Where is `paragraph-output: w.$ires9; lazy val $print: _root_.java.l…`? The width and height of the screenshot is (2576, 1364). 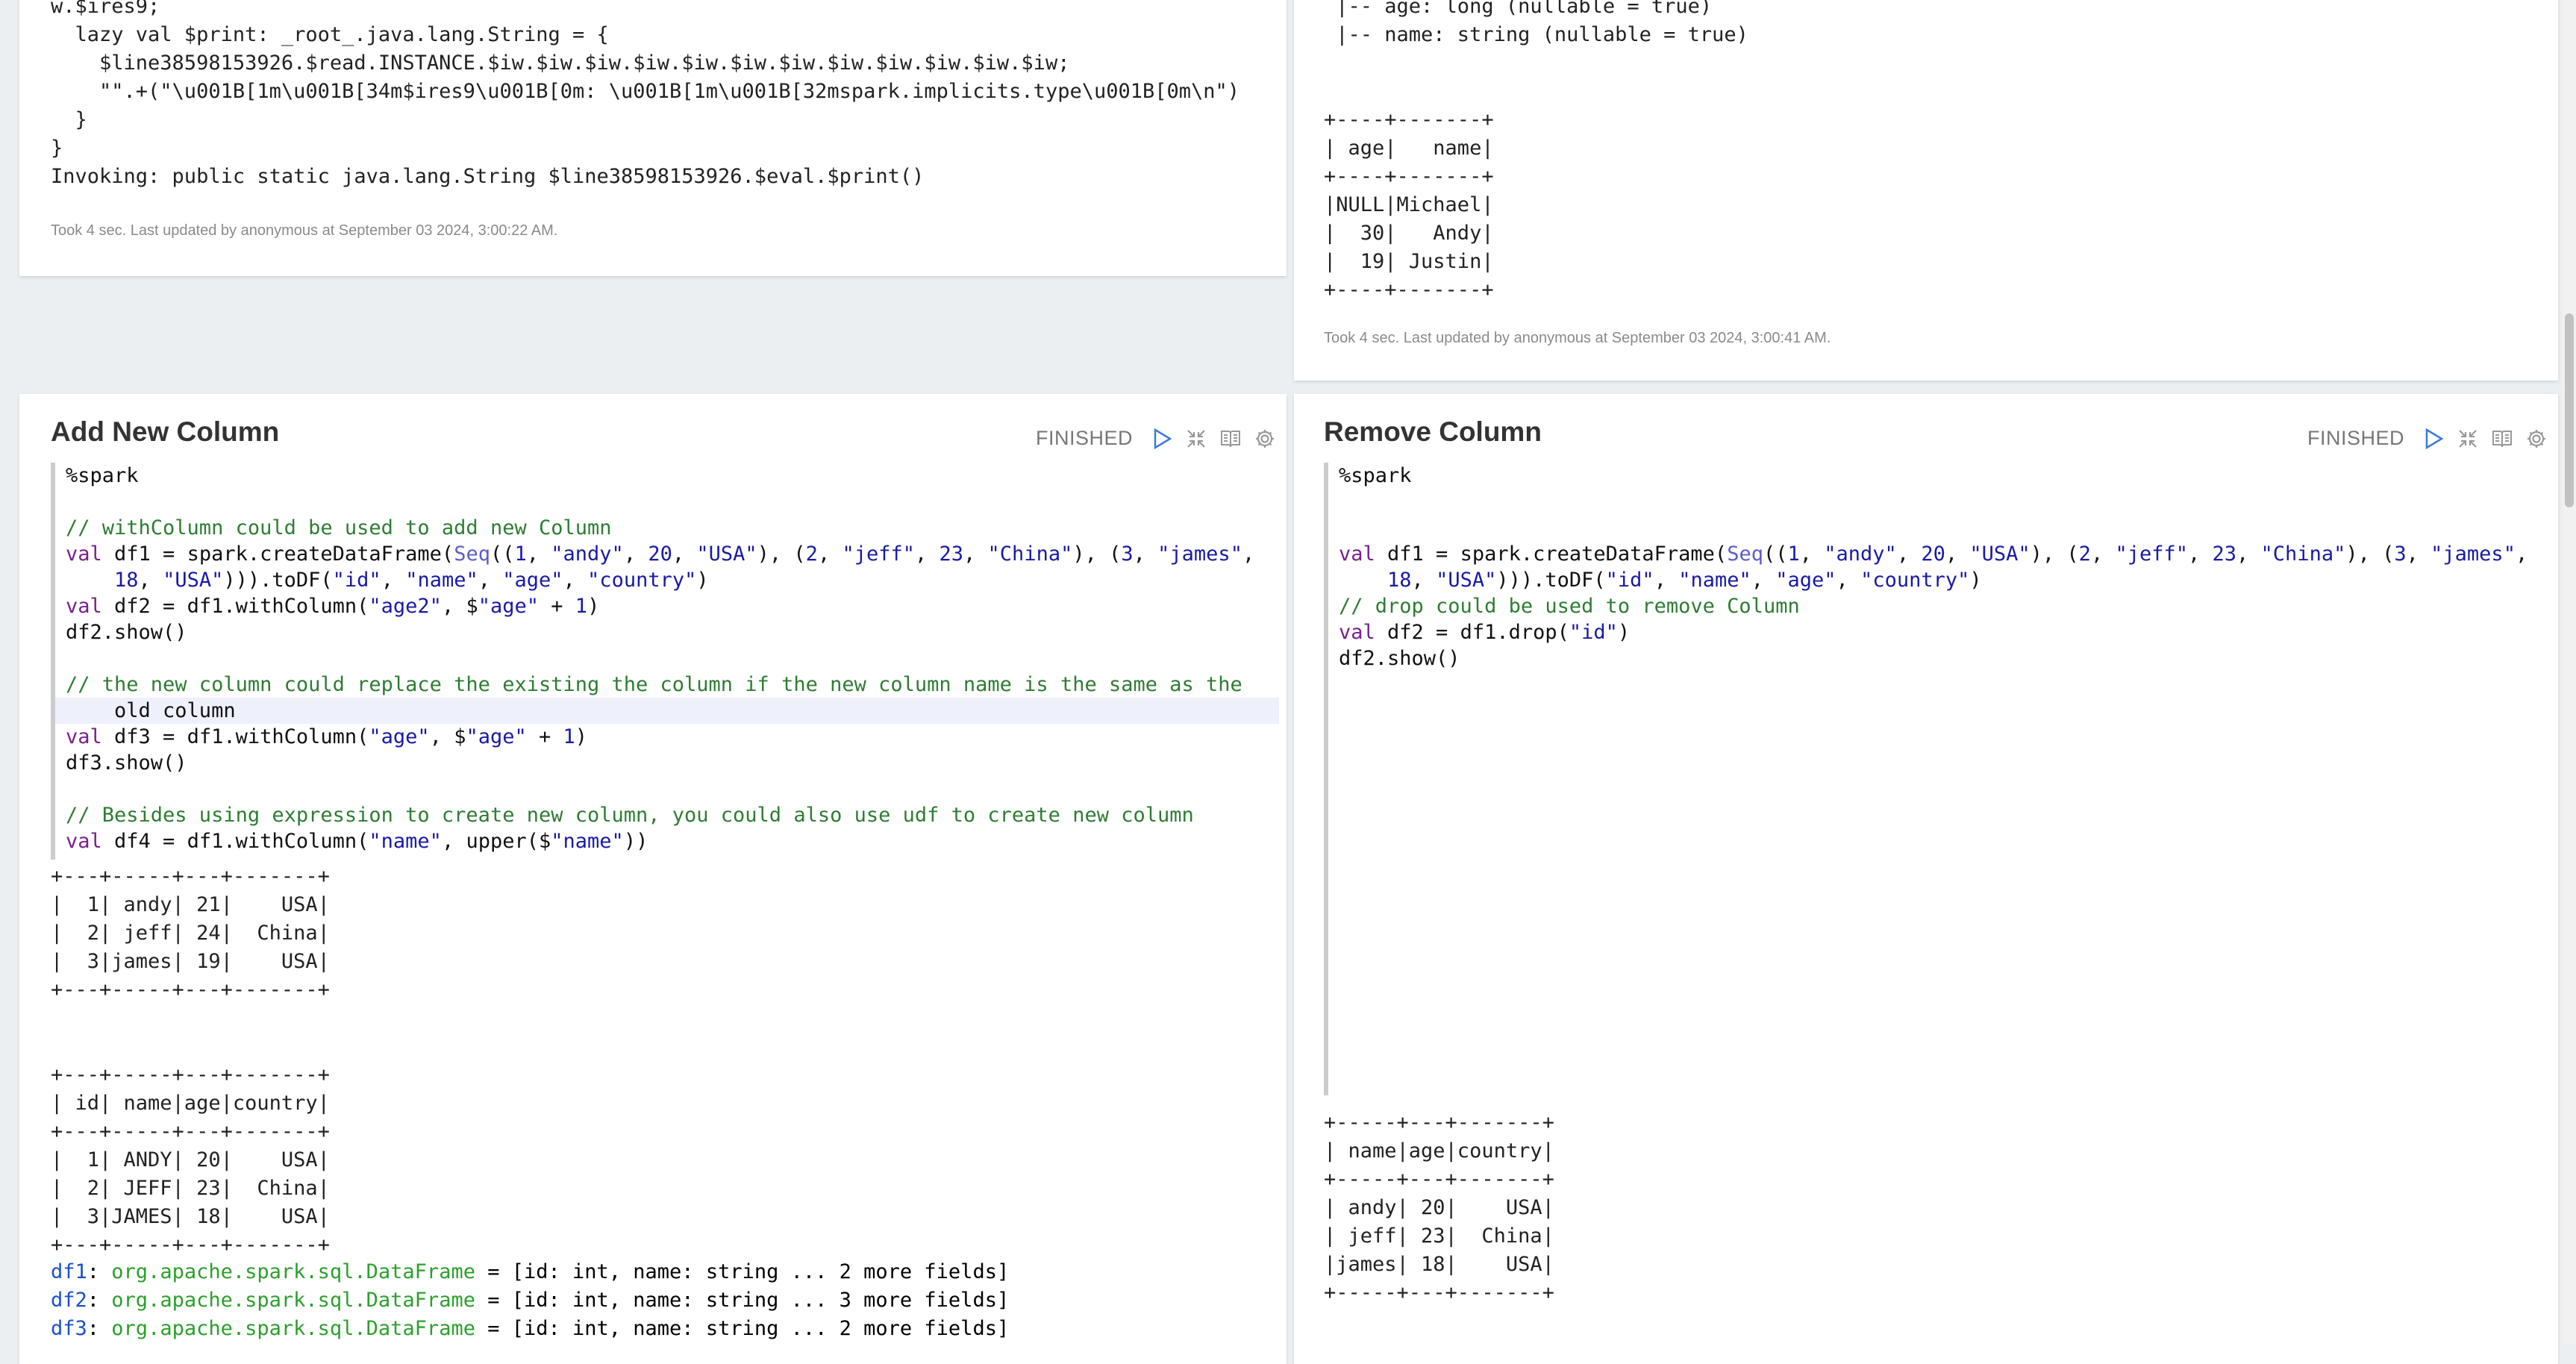
paragraph-output: w.$ires9; lazy val $print: _root_.java.l… is located at coordinates (645, 94).